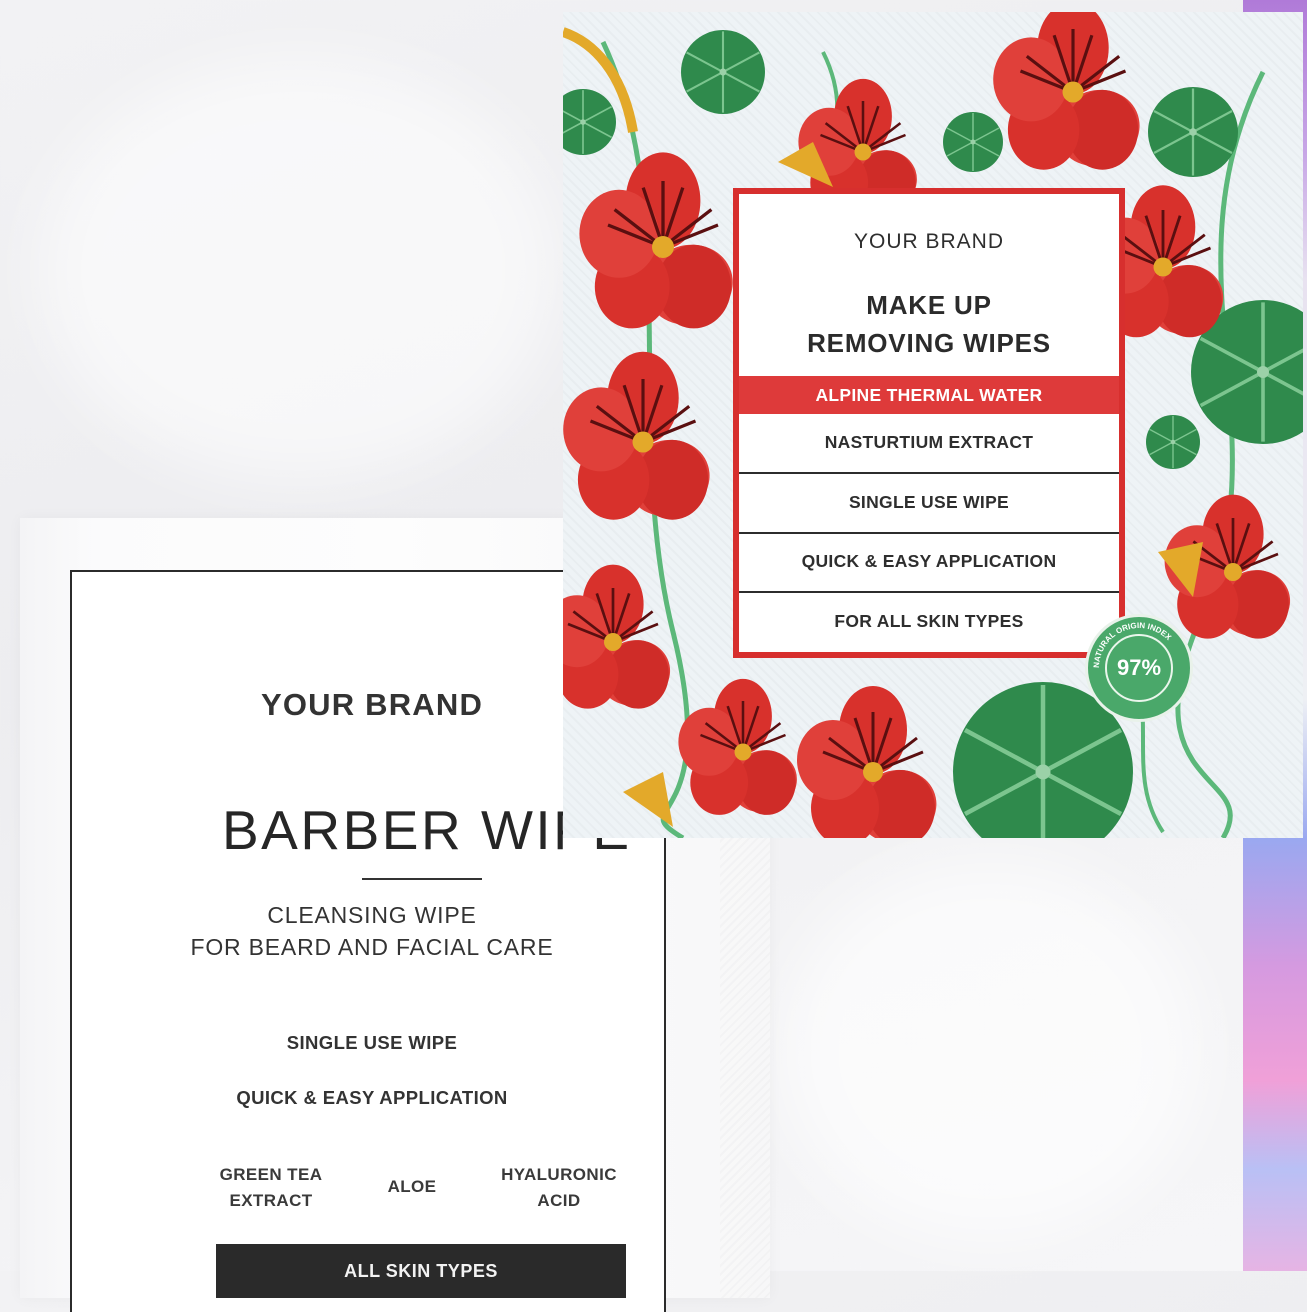  What do you see at coordinates (929, 343) in the screenshot?
I see `product-title: REMOVING WIPES` at bounding box center [929, 343].